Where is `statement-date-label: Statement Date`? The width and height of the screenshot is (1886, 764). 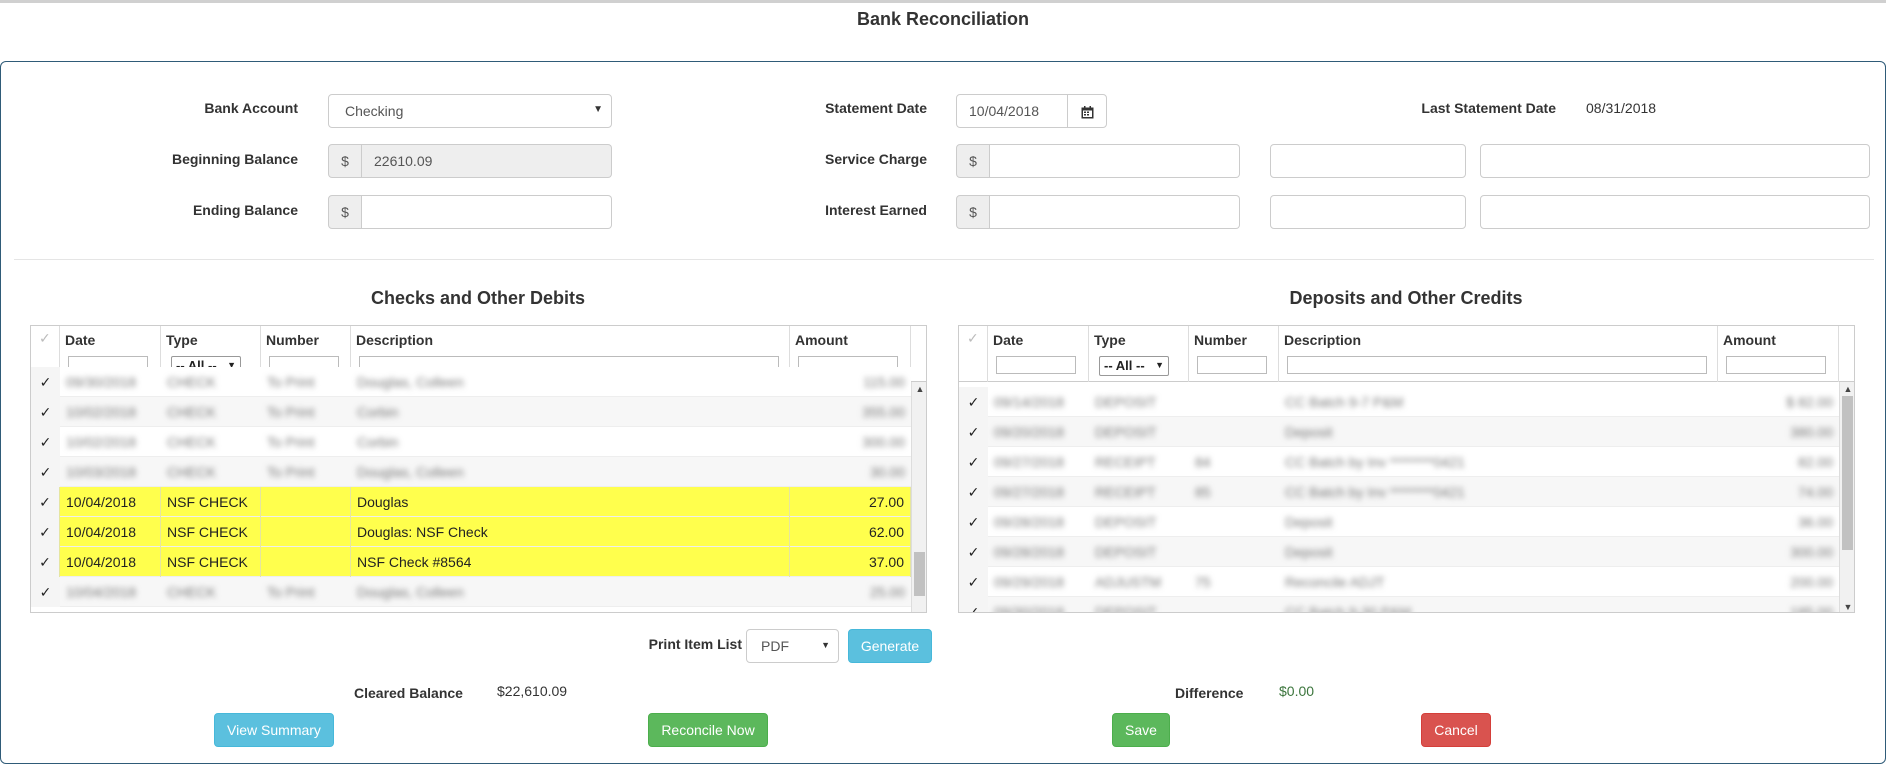 statement-date-label: Statement Date is located at coordinates (876, 108).